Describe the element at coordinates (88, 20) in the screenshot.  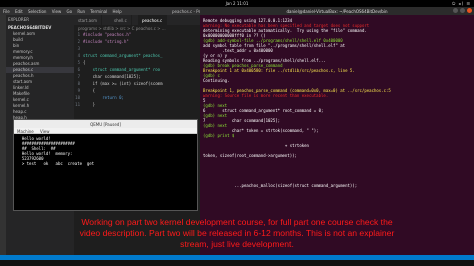
I see `tab-start-asm: start.asm` at that location.